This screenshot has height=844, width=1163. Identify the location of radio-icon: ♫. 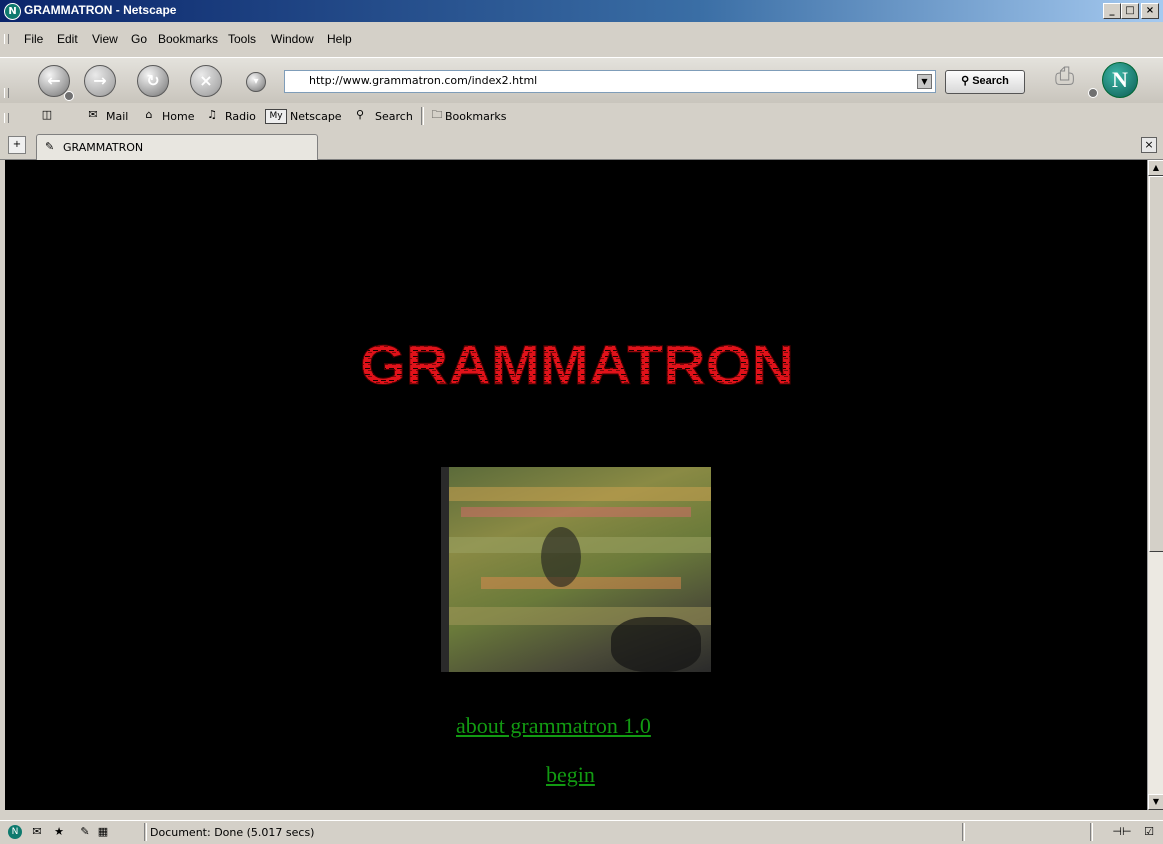
(212, 115).